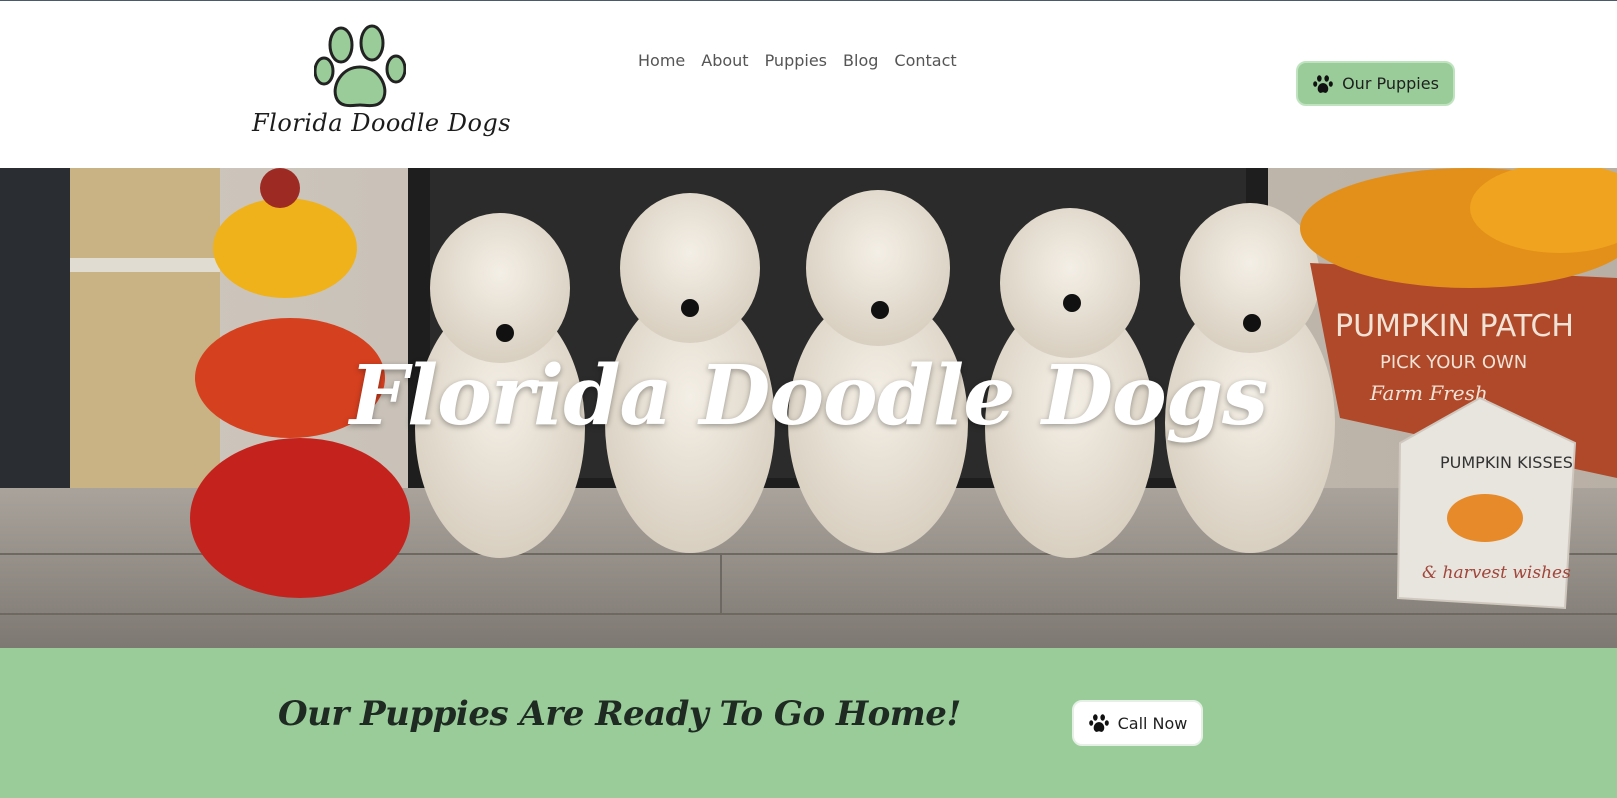  I want to click on site-logo: Florida Doodle Dogs, so click(382, 85).